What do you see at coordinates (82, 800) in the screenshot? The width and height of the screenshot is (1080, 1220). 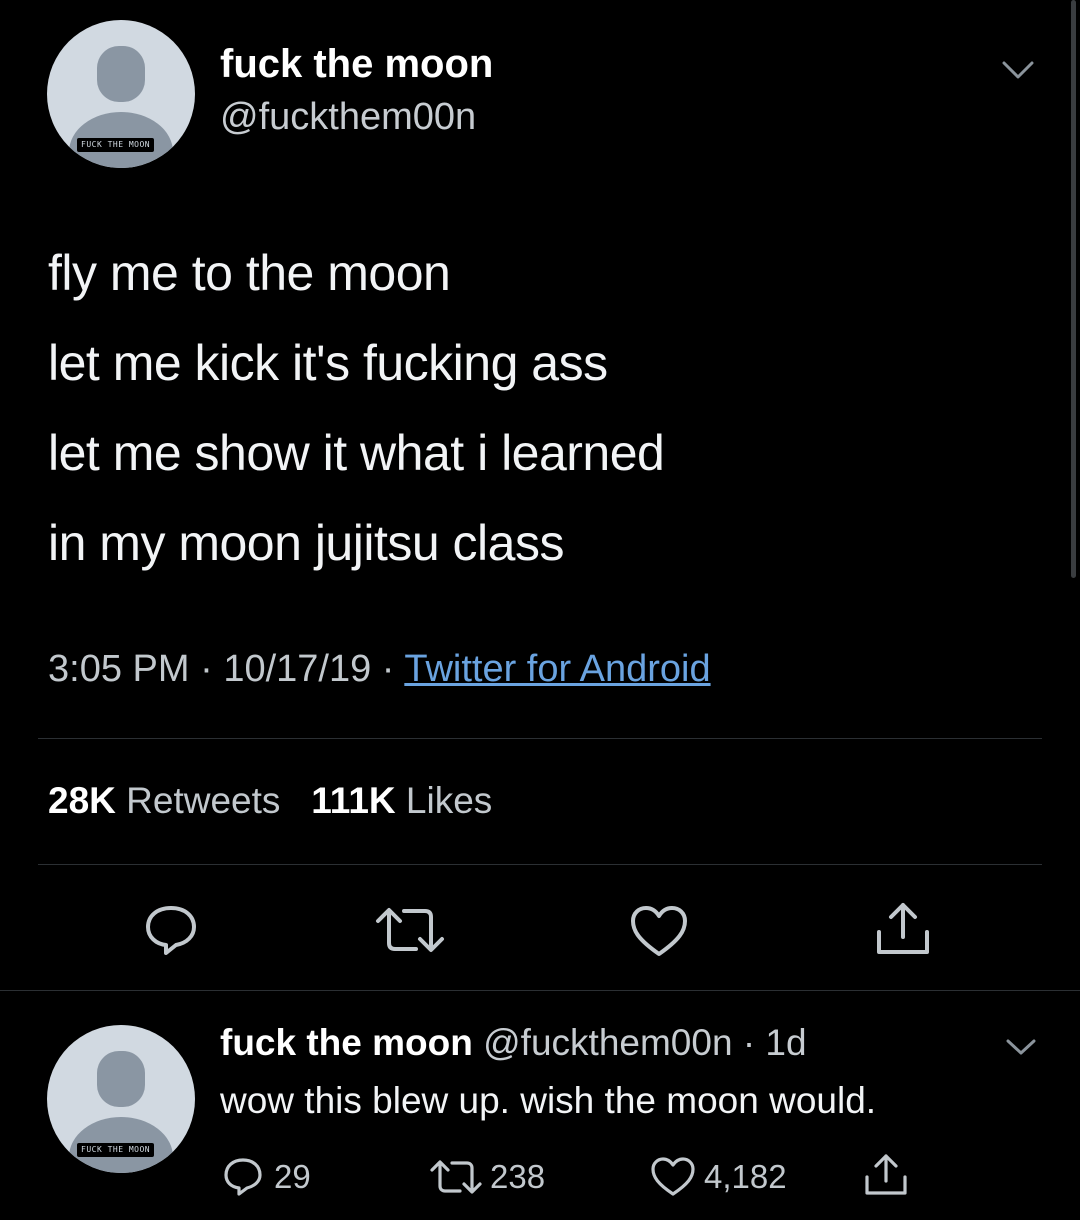 I see `retweets-count: 28K` at bounding box center [82, 800].